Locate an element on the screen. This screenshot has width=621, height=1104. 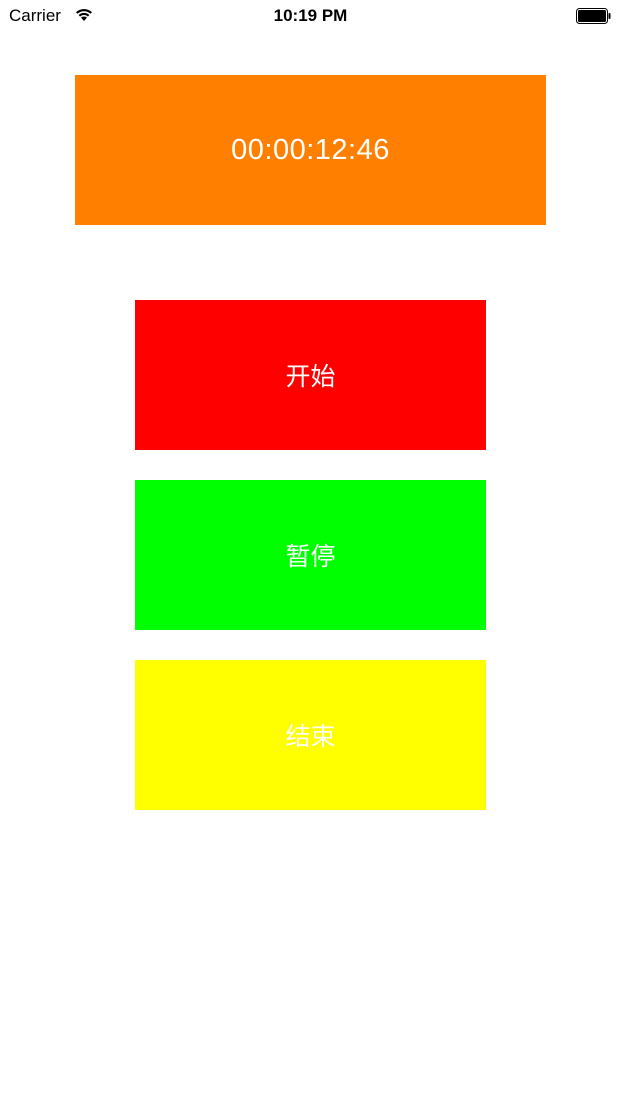
pause-button-label: 暂停 is located at coordinates (310, 556).